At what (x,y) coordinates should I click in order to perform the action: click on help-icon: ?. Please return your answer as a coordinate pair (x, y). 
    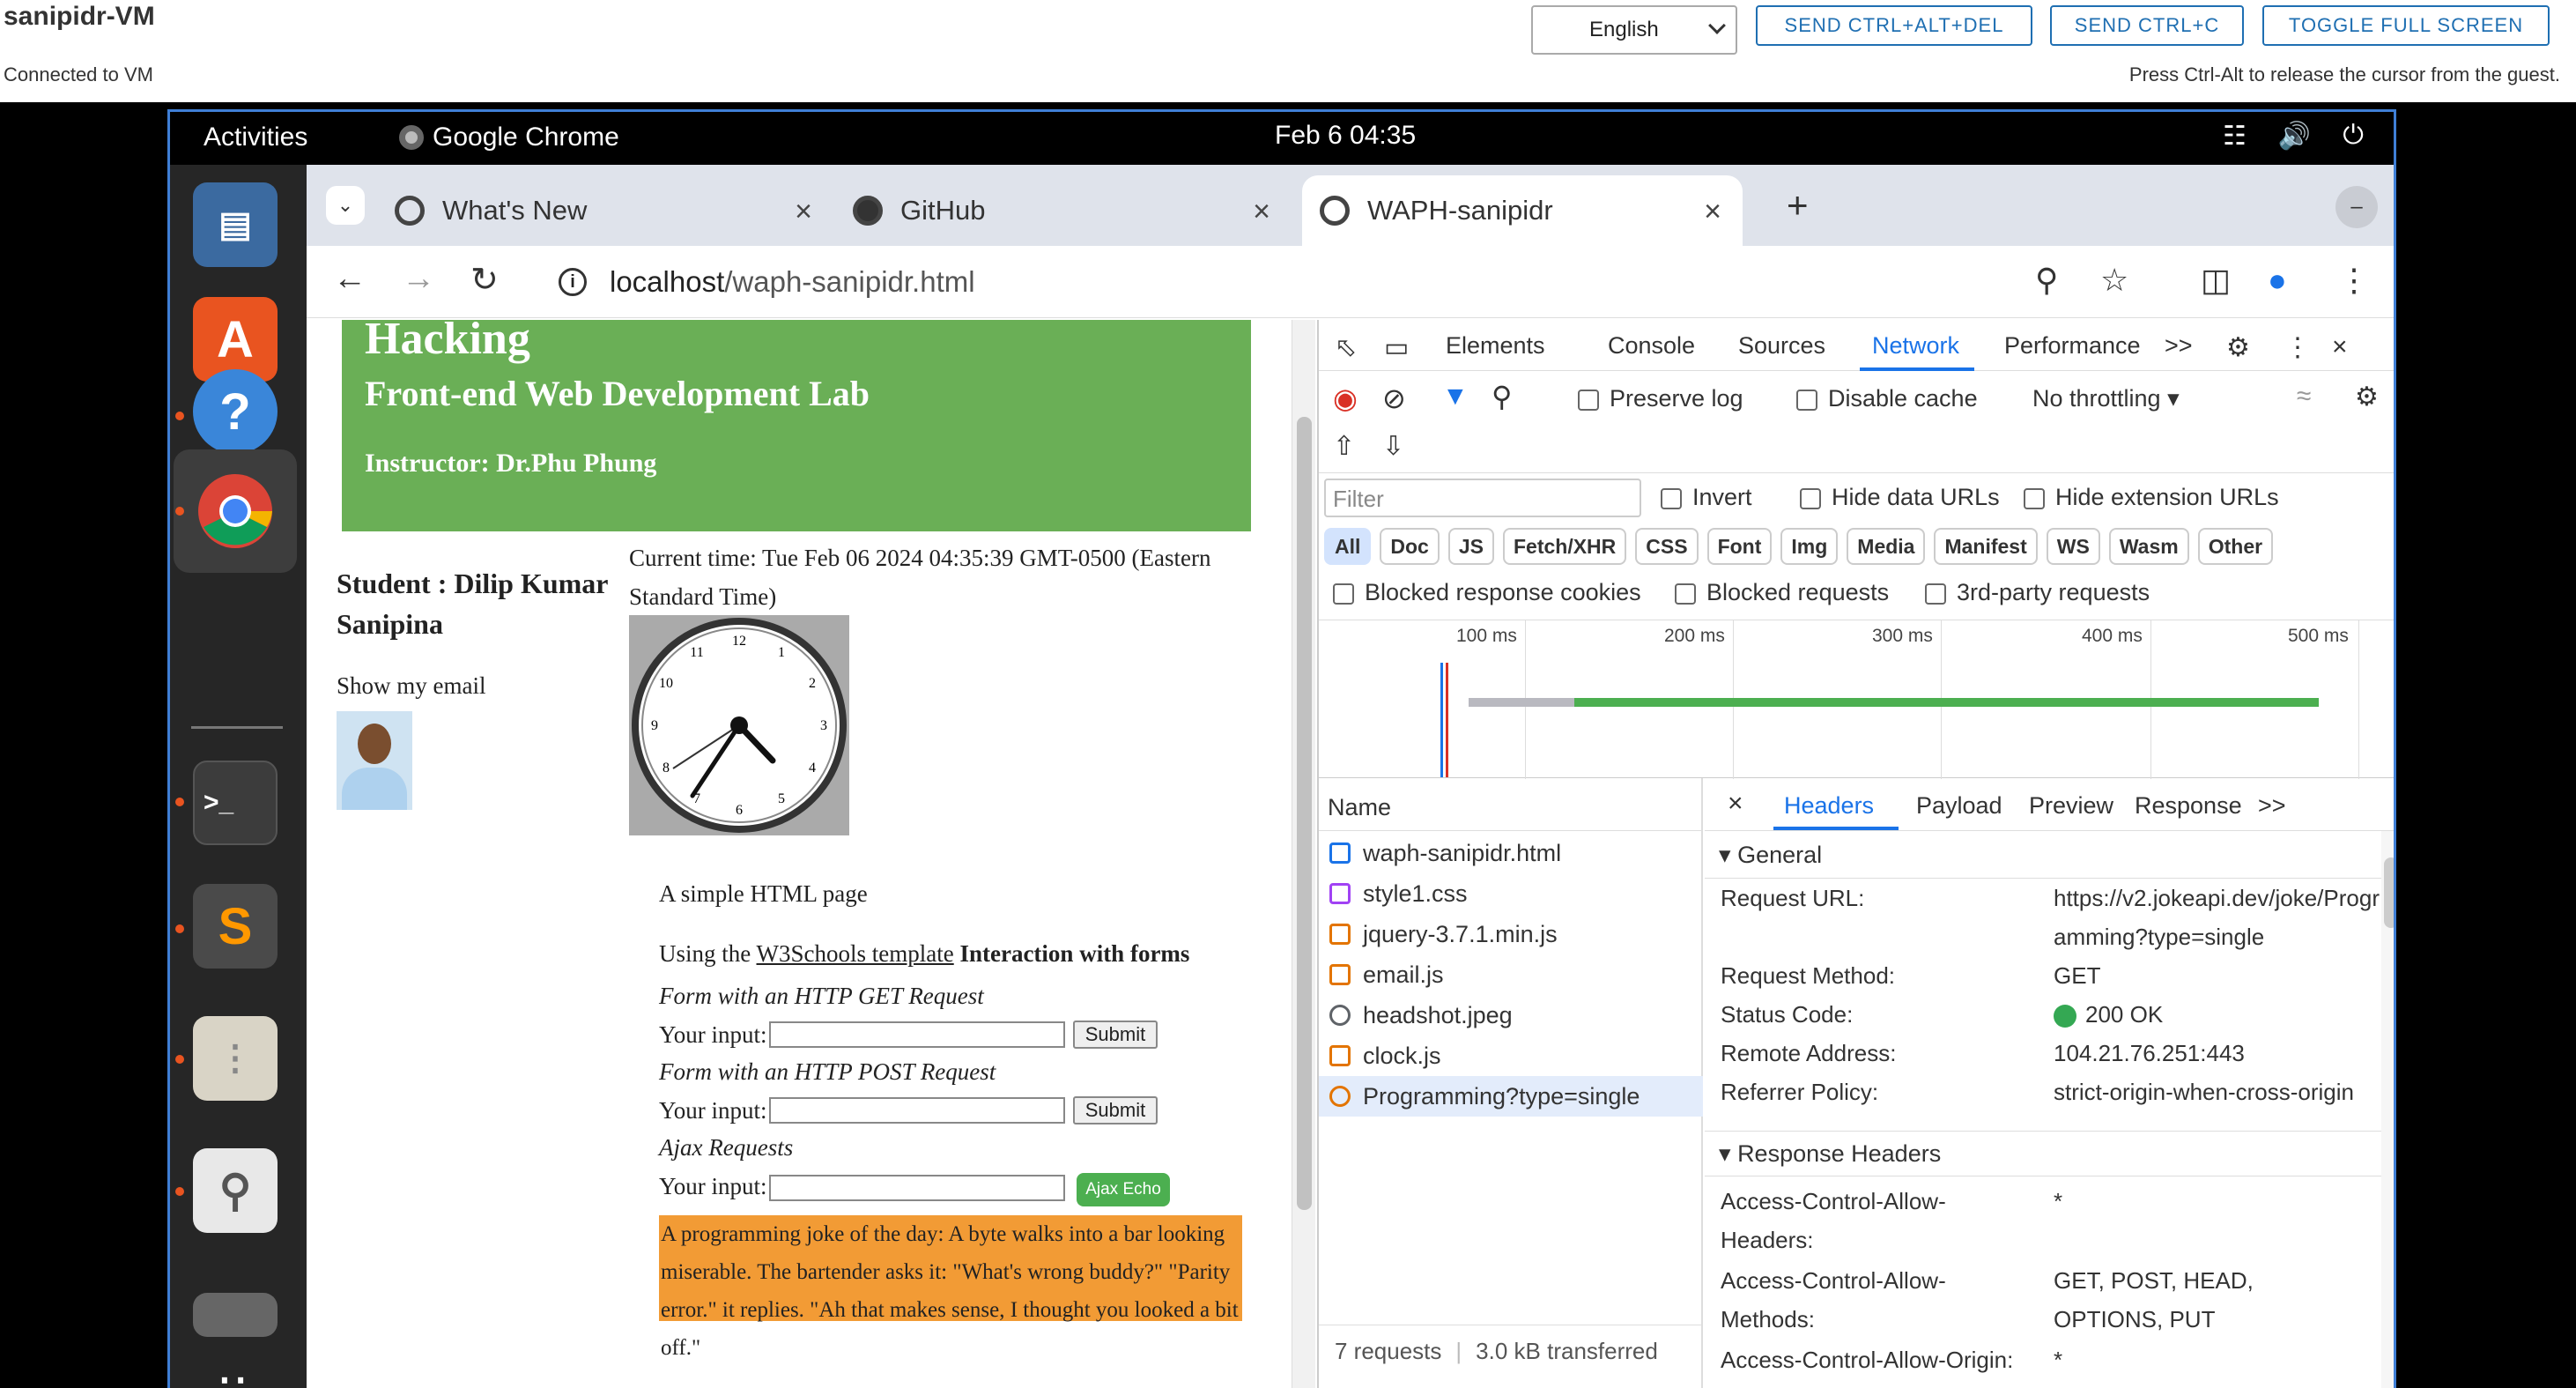
    Looking at the image, I should click on (235, 411).